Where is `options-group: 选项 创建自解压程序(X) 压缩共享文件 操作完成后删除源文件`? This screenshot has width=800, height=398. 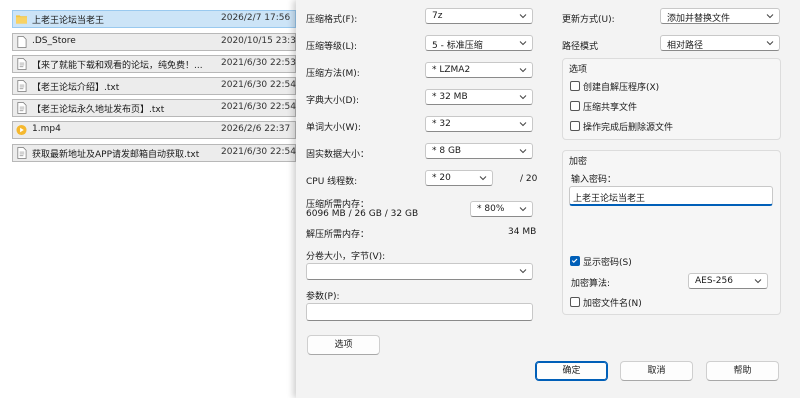
options-group: 选项 创建自解压程序(X) 压缩共享文件 操作完成后删除源文件 is located at coordinates (671, 99).